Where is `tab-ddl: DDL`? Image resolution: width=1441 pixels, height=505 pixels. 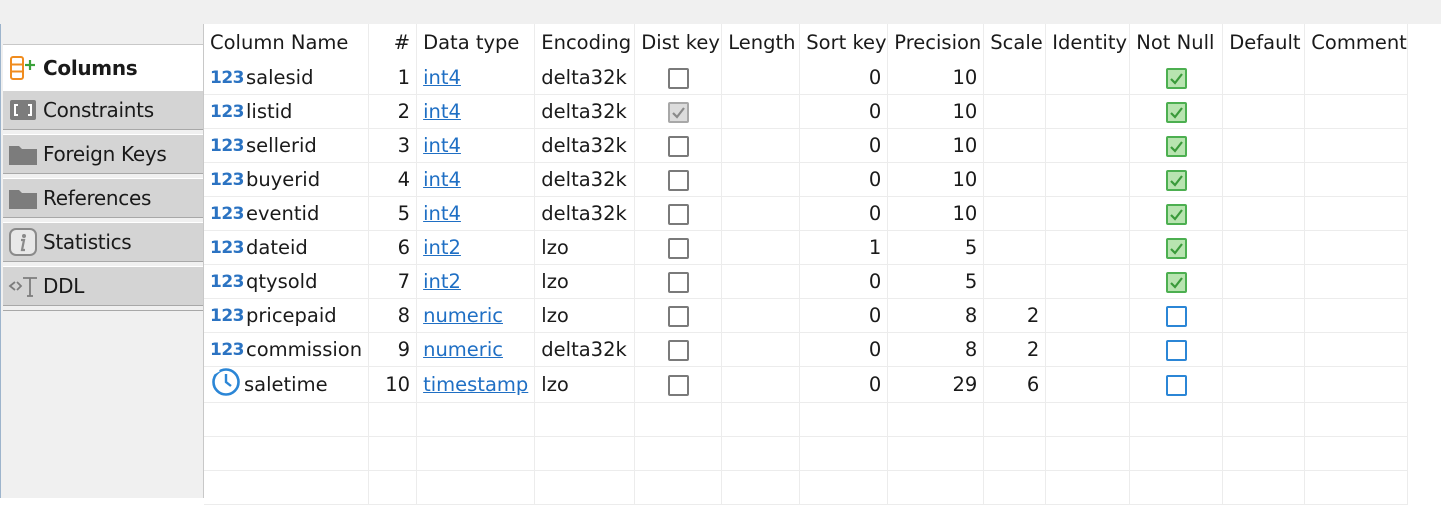
tab-ddl: DDL is located at coordinates (103, 286).